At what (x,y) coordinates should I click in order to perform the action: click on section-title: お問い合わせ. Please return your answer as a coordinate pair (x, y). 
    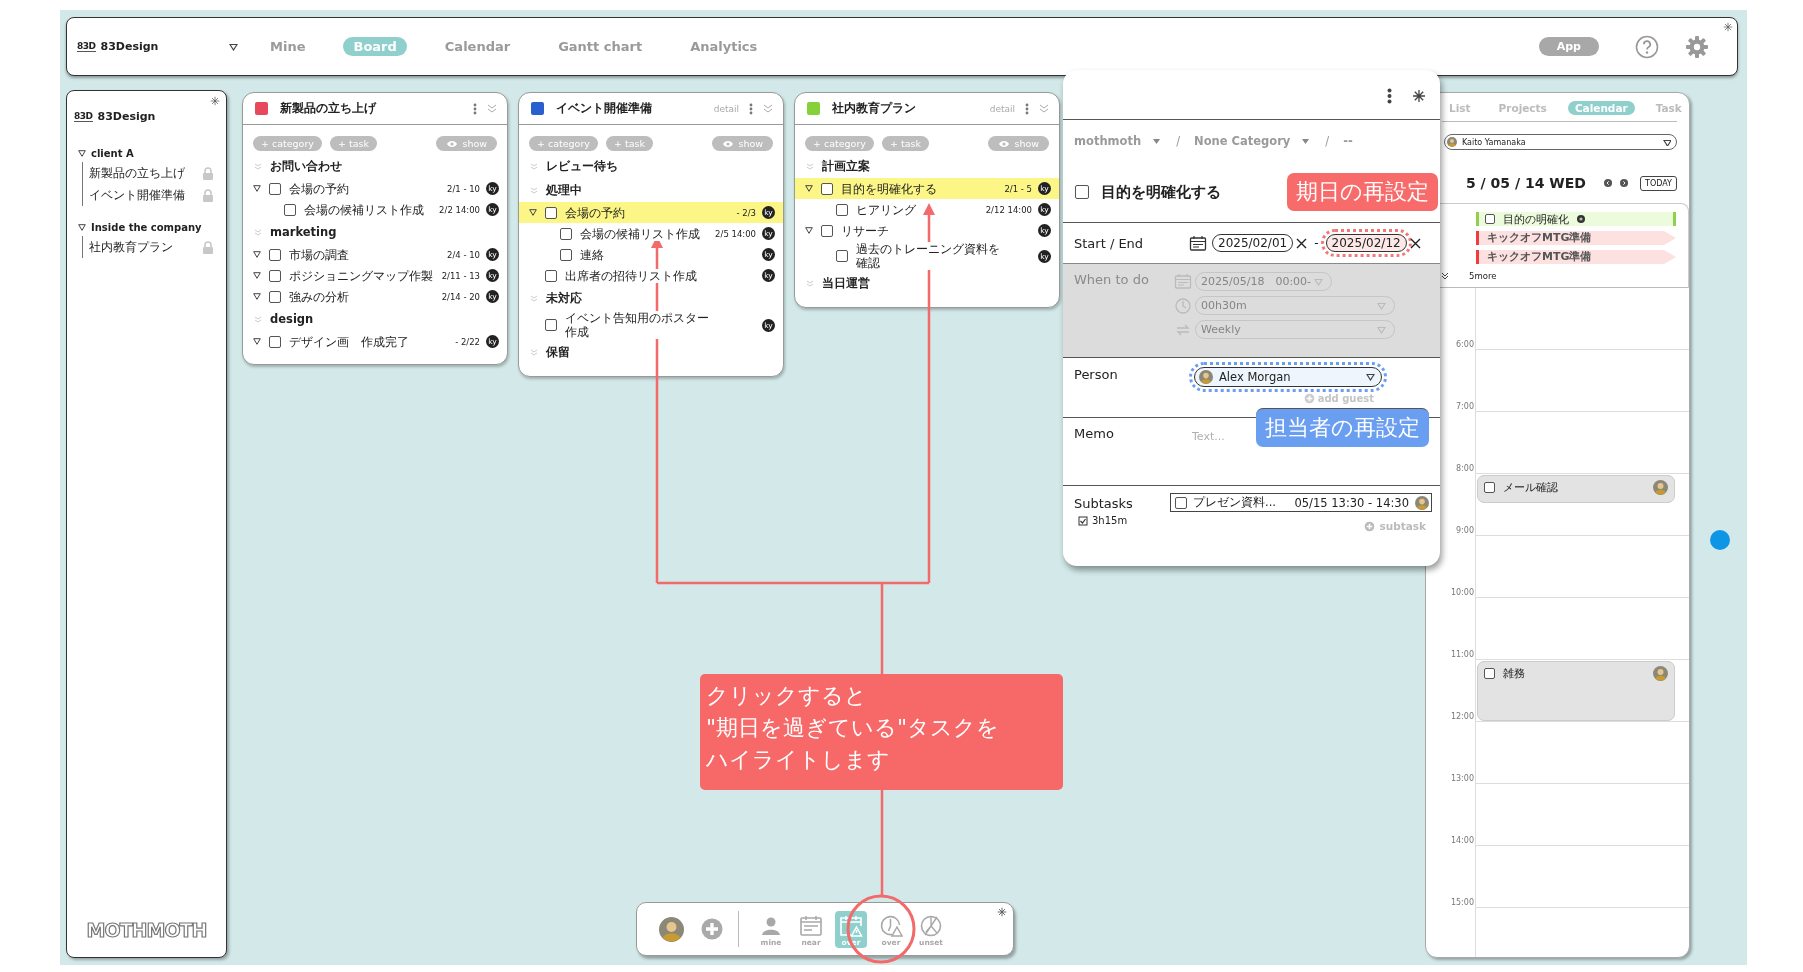
    Looking at the image, I should click on (306, 166).